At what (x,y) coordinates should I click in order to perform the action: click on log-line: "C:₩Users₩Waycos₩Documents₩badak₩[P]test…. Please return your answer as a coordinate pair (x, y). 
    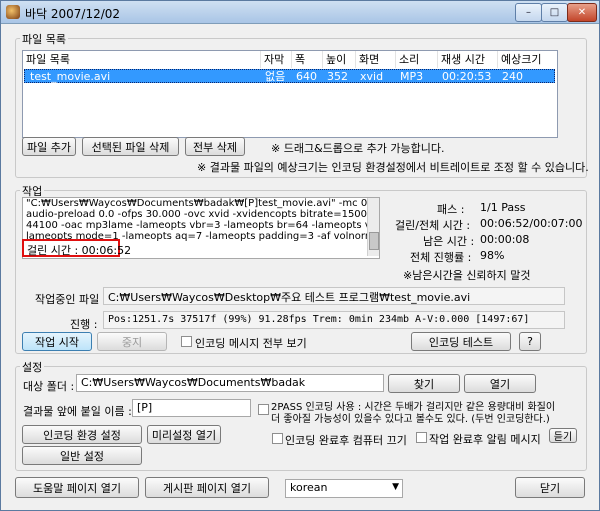
    Looking at the image, I should click on (200, 203).